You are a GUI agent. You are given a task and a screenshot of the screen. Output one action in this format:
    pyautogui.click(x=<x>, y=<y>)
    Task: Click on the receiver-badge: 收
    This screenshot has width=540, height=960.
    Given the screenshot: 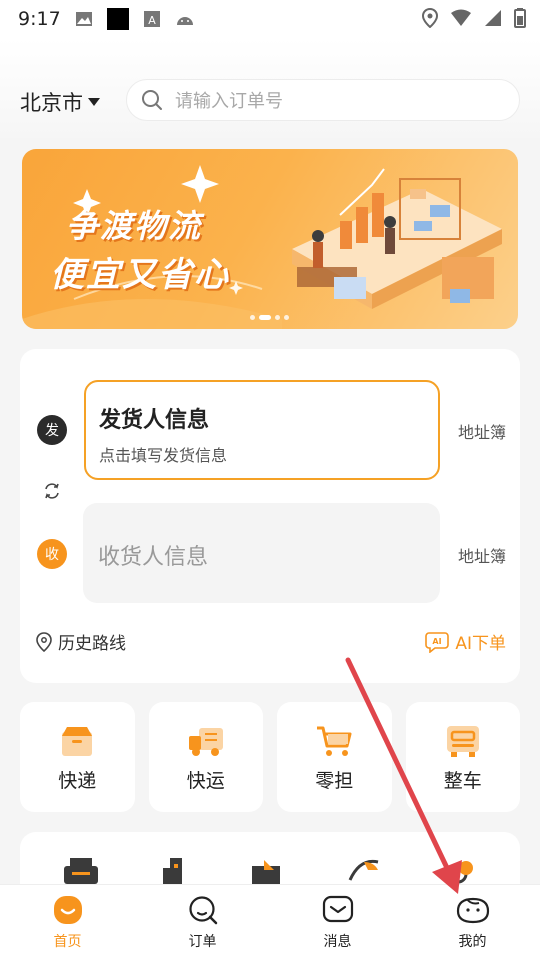 What is the action you would take?
    pyautogui.click(x=52, y=554)
    